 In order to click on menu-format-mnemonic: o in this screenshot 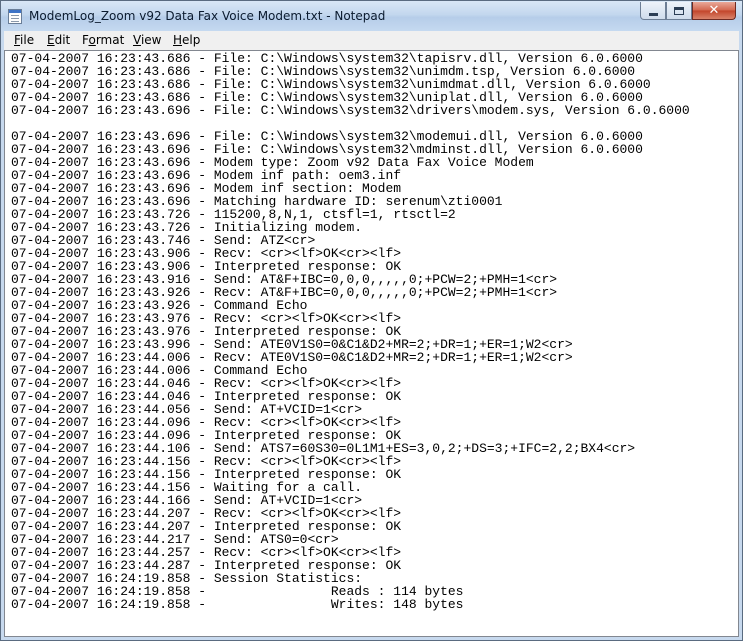, I will do `click(92, 40)`.